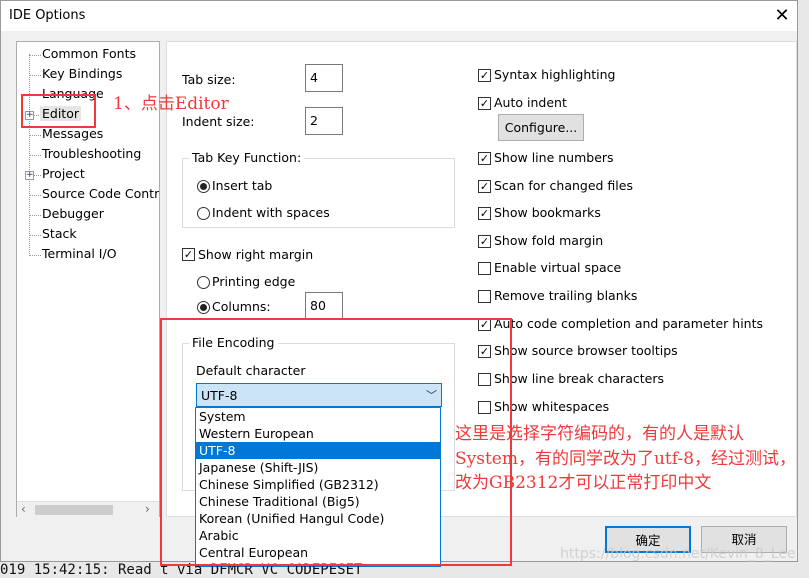 The image size is (809, 578). What do you see at coordinates (566, 295) in the screenshot?
I see `checkbox-label: Remove trailing blanks` at bounding box center [566, 295].